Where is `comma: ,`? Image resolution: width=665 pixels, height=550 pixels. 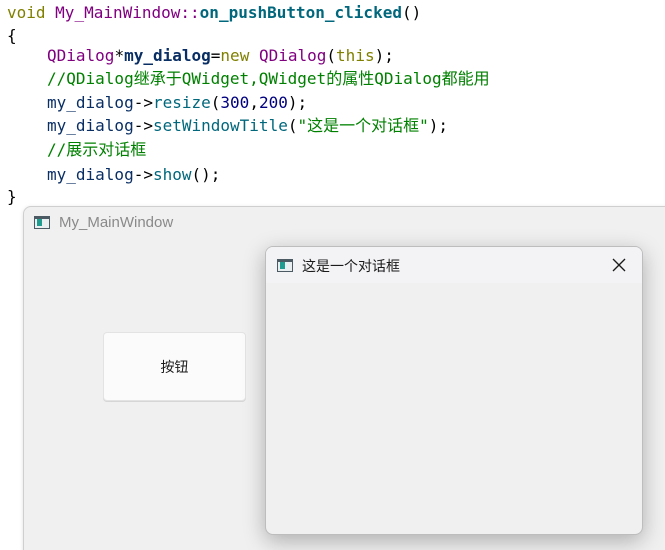
comma: , is located at coordinates (254, 102).